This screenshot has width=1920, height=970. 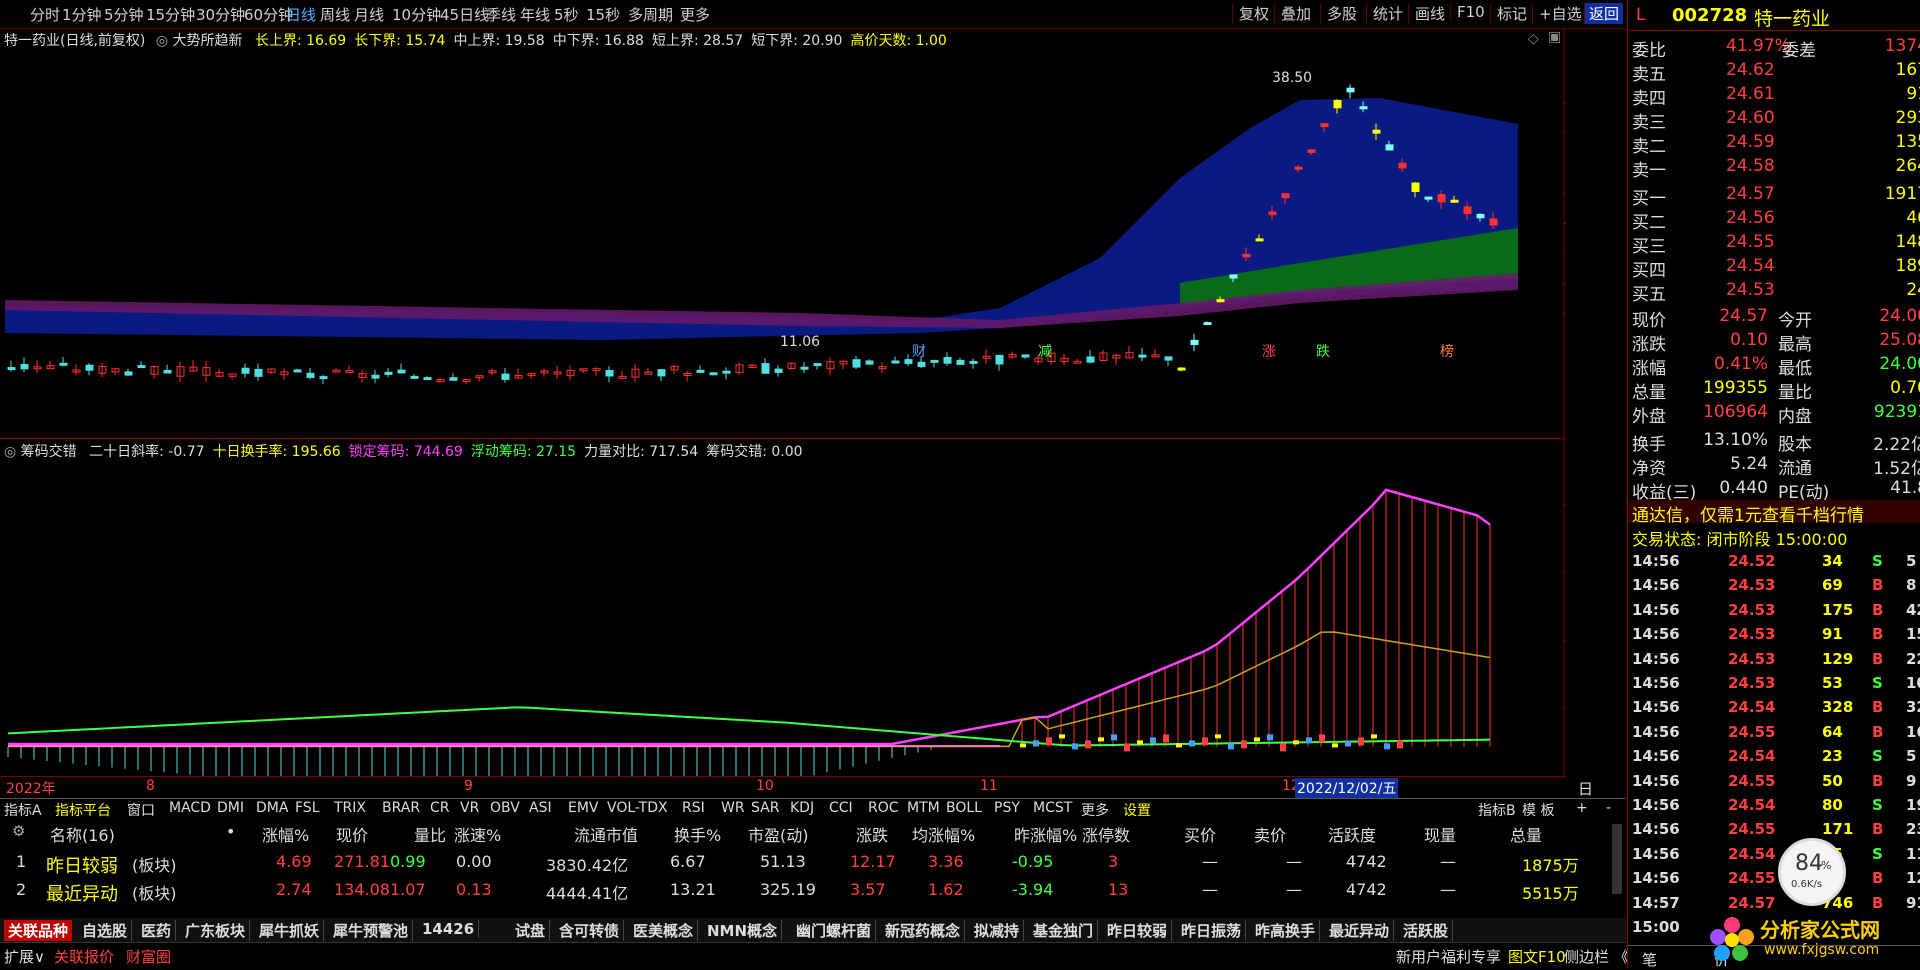 I want to click on indicator-tab: VR, so click(x=469, y=808).